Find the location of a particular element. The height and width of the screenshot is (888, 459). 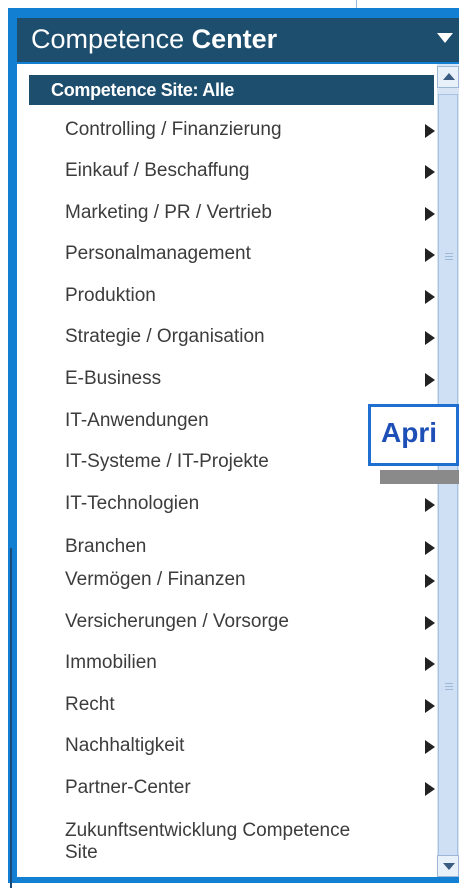

menu-item-einkauf: Einkauf / Beschaffung is located at coordinates (250, 171).